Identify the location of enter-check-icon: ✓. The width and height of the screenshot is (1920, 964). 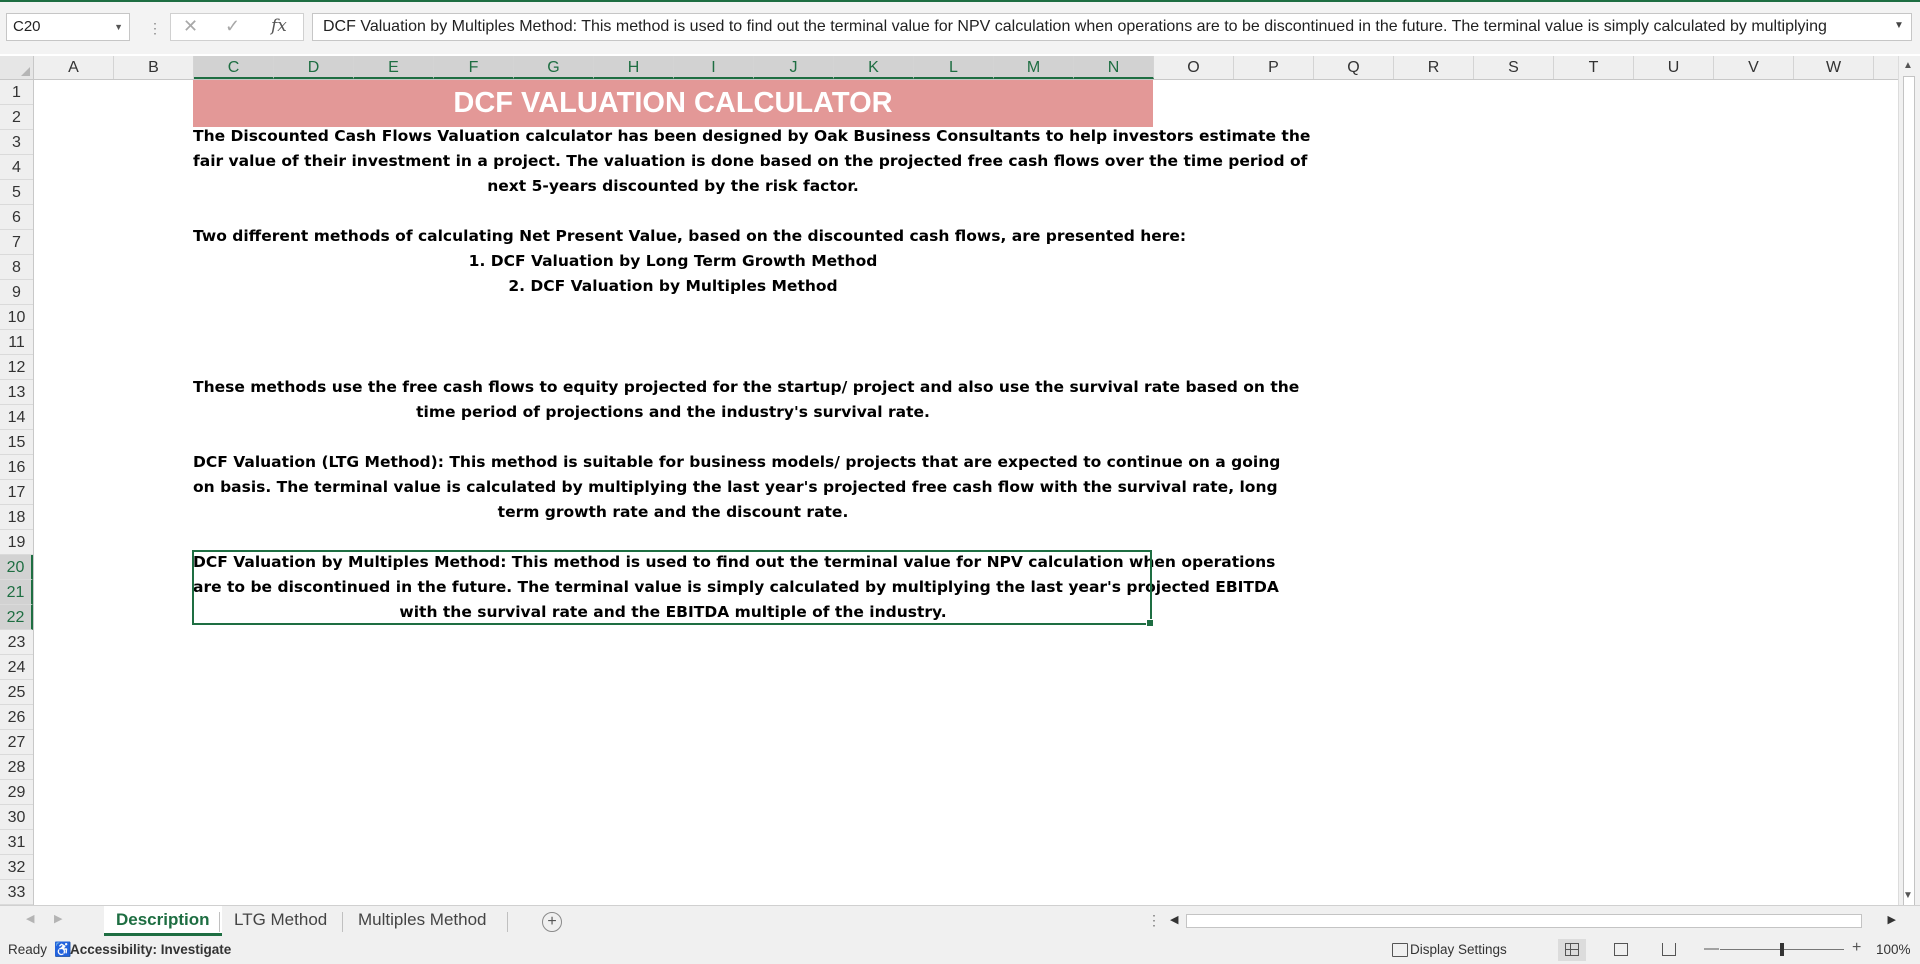
(232, 26).